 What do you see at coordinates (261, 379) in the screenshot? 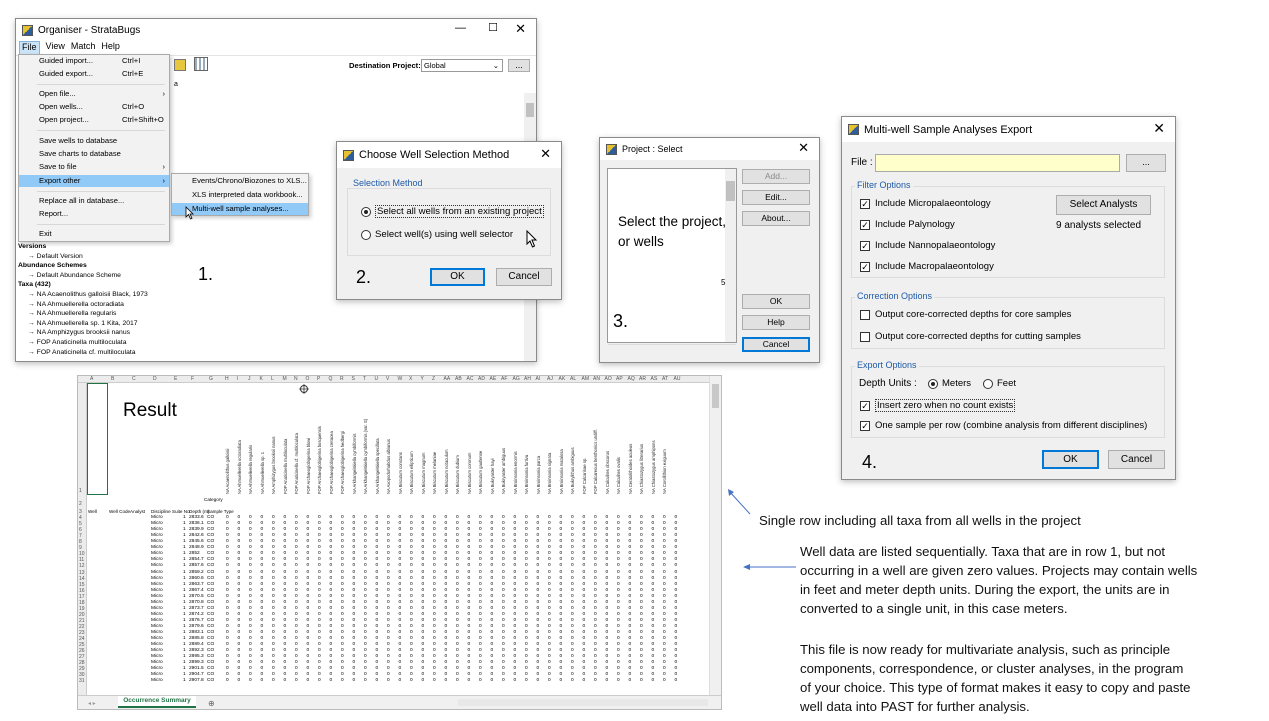
I see `column-header: K` at bounding box center [261, 379].